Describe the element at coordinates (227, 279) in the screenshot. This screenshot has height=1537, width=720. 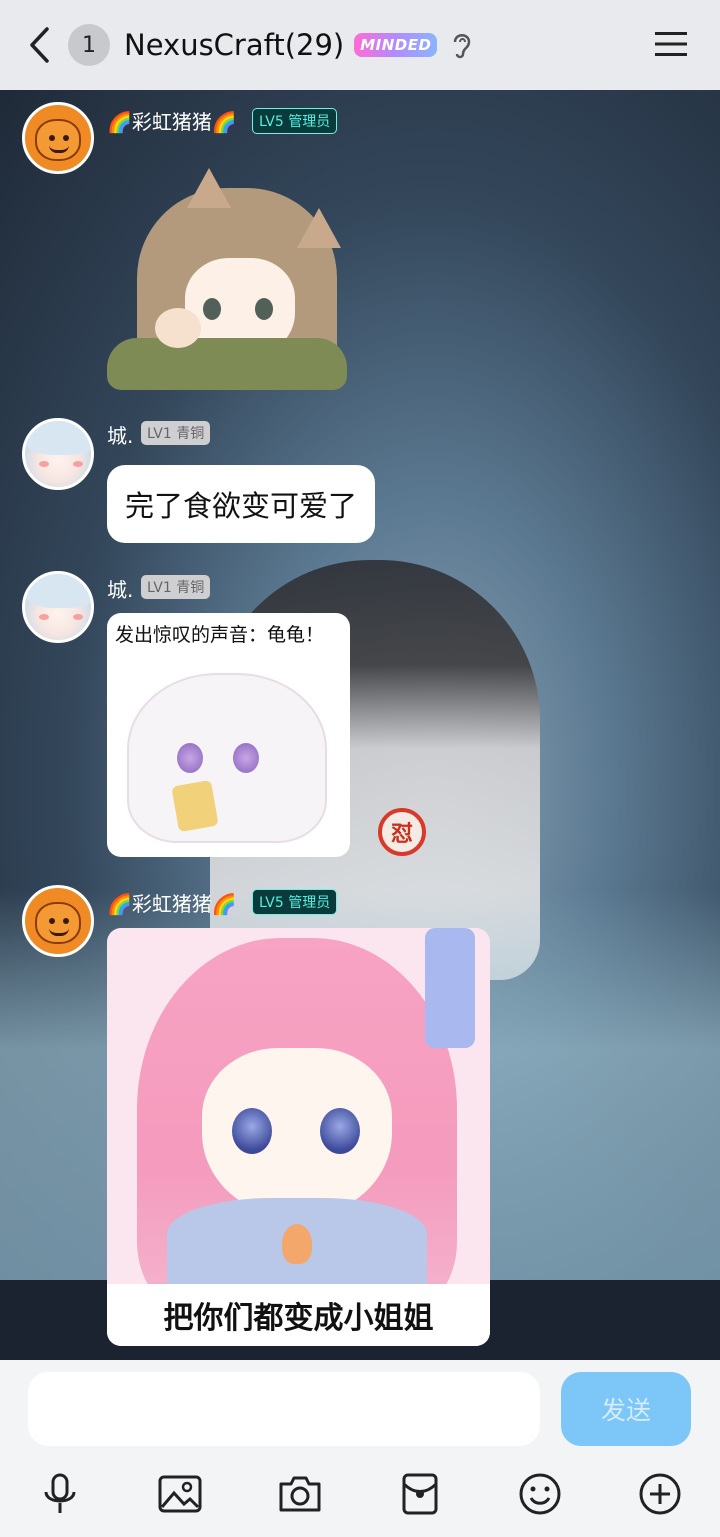
I see `sticker-image` at that location.